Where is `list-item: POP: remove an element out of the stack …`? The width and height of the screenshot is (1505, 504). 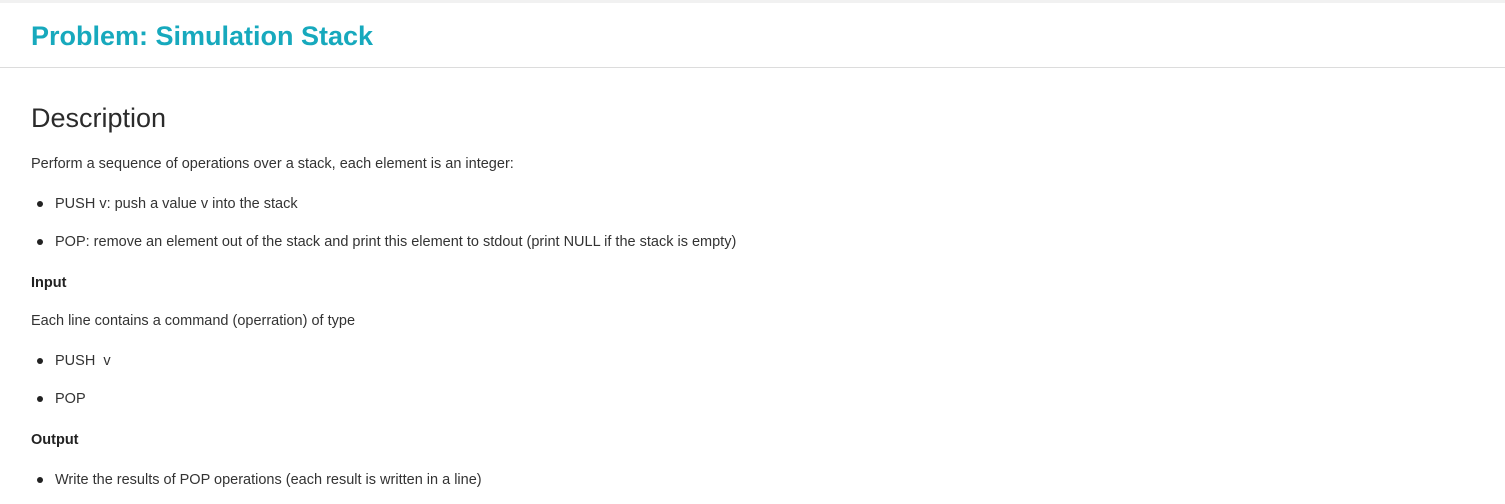 list-item: POP: remove an element out of the stack … is located at coordinates (383, 242).